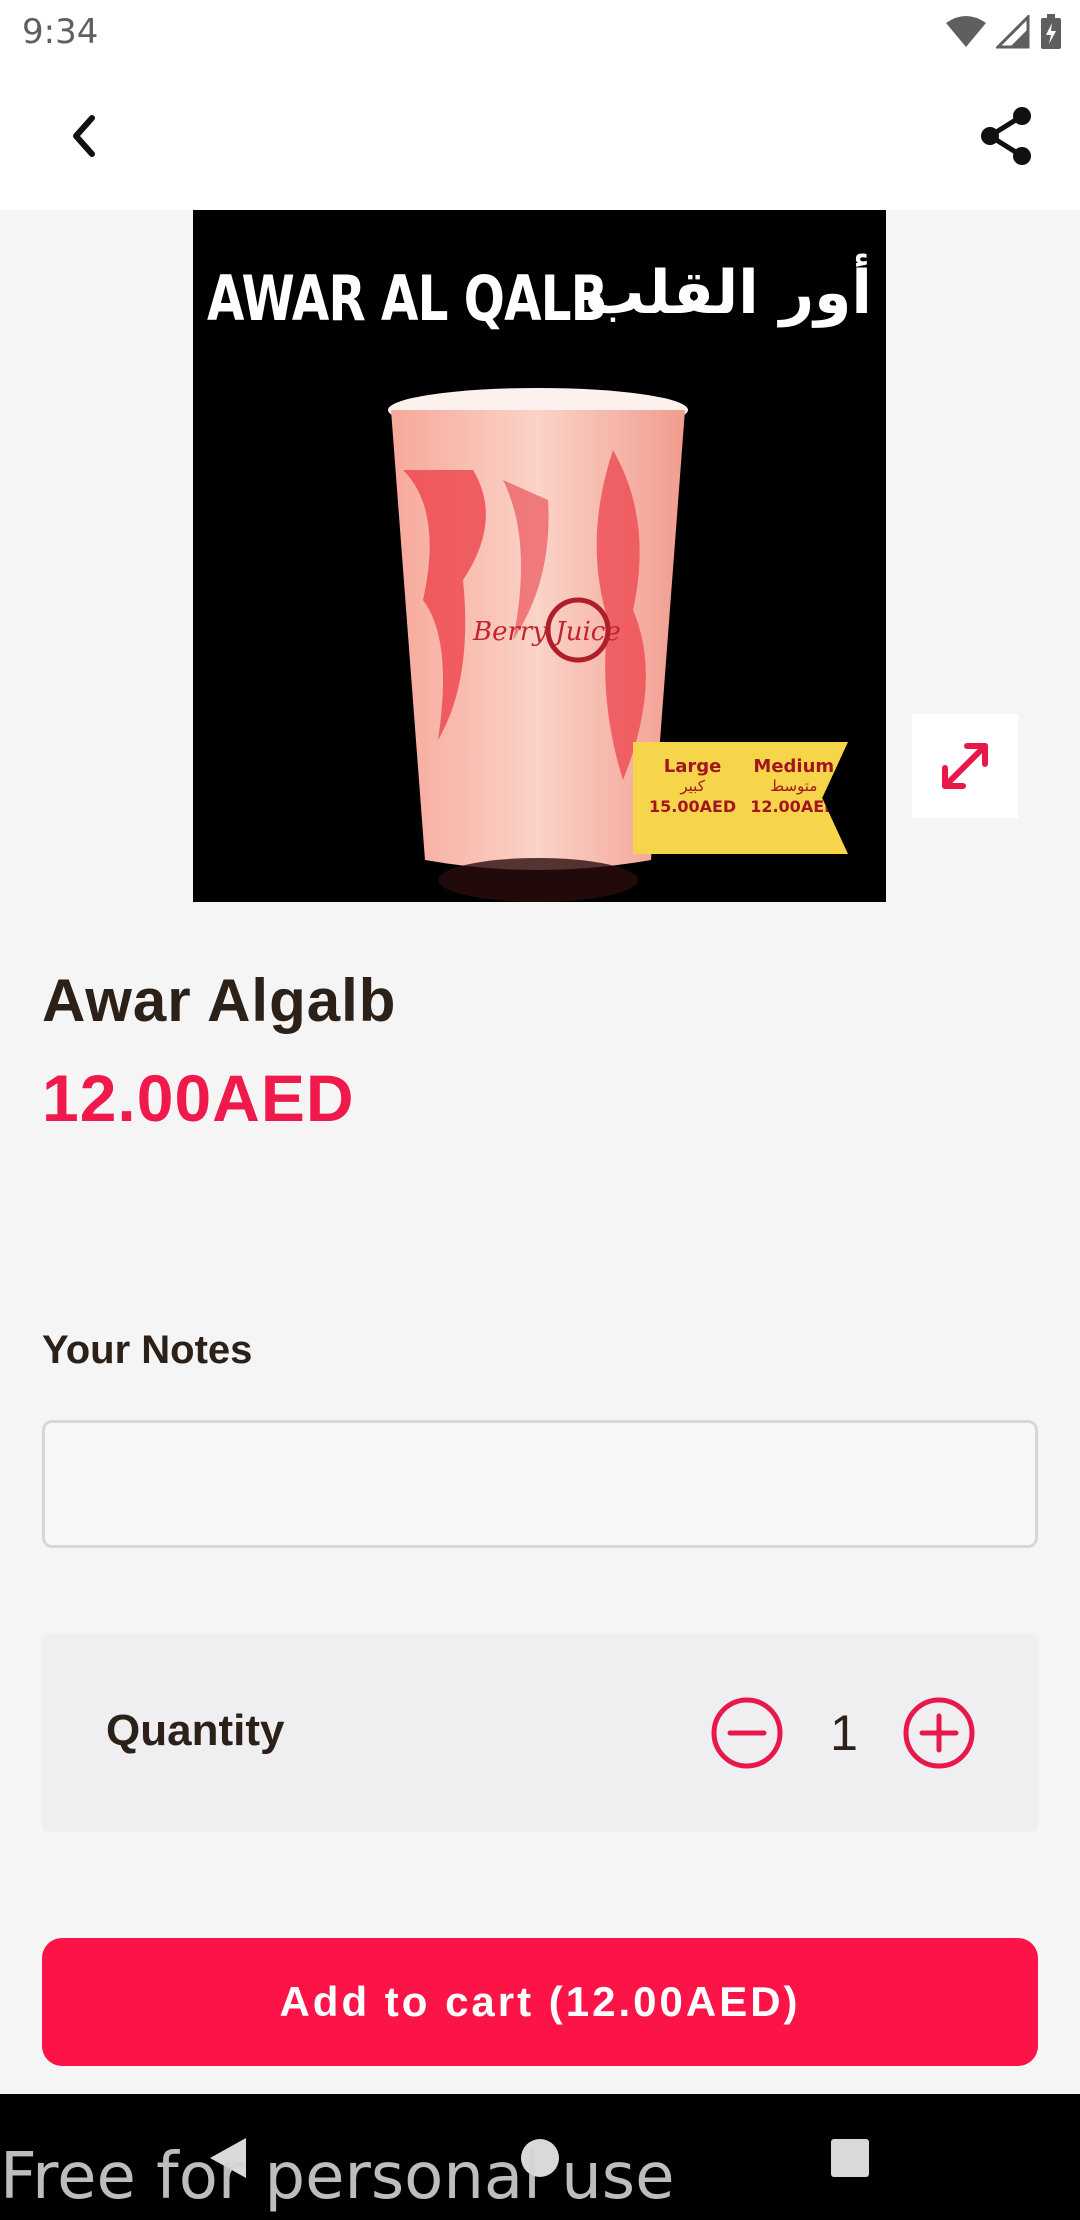  I want to click on notes-label: Your Notes, so click(147, 1350).